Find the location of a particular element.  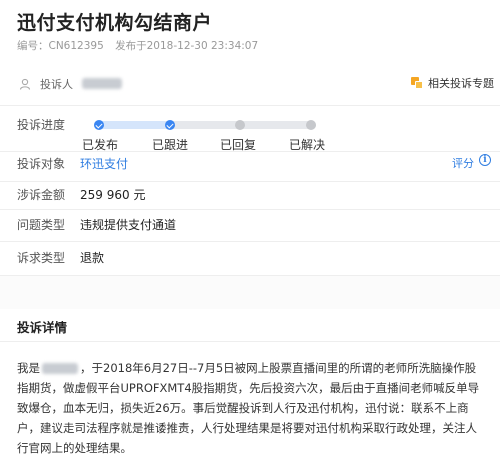

progress-bar is located at coordinates (205, 125).